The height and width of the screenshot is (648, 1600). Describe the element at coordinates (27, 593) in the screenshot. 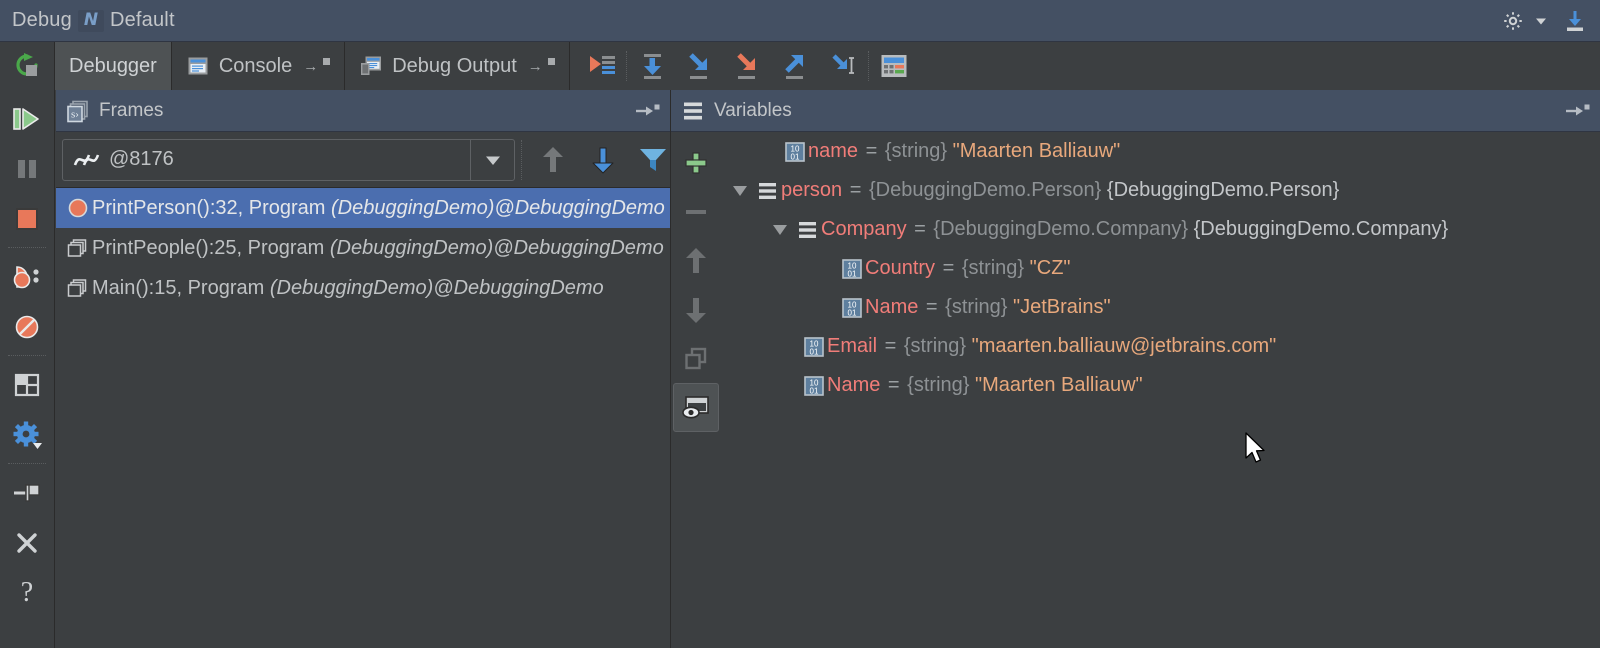

I see `help-button: ?` at that location.